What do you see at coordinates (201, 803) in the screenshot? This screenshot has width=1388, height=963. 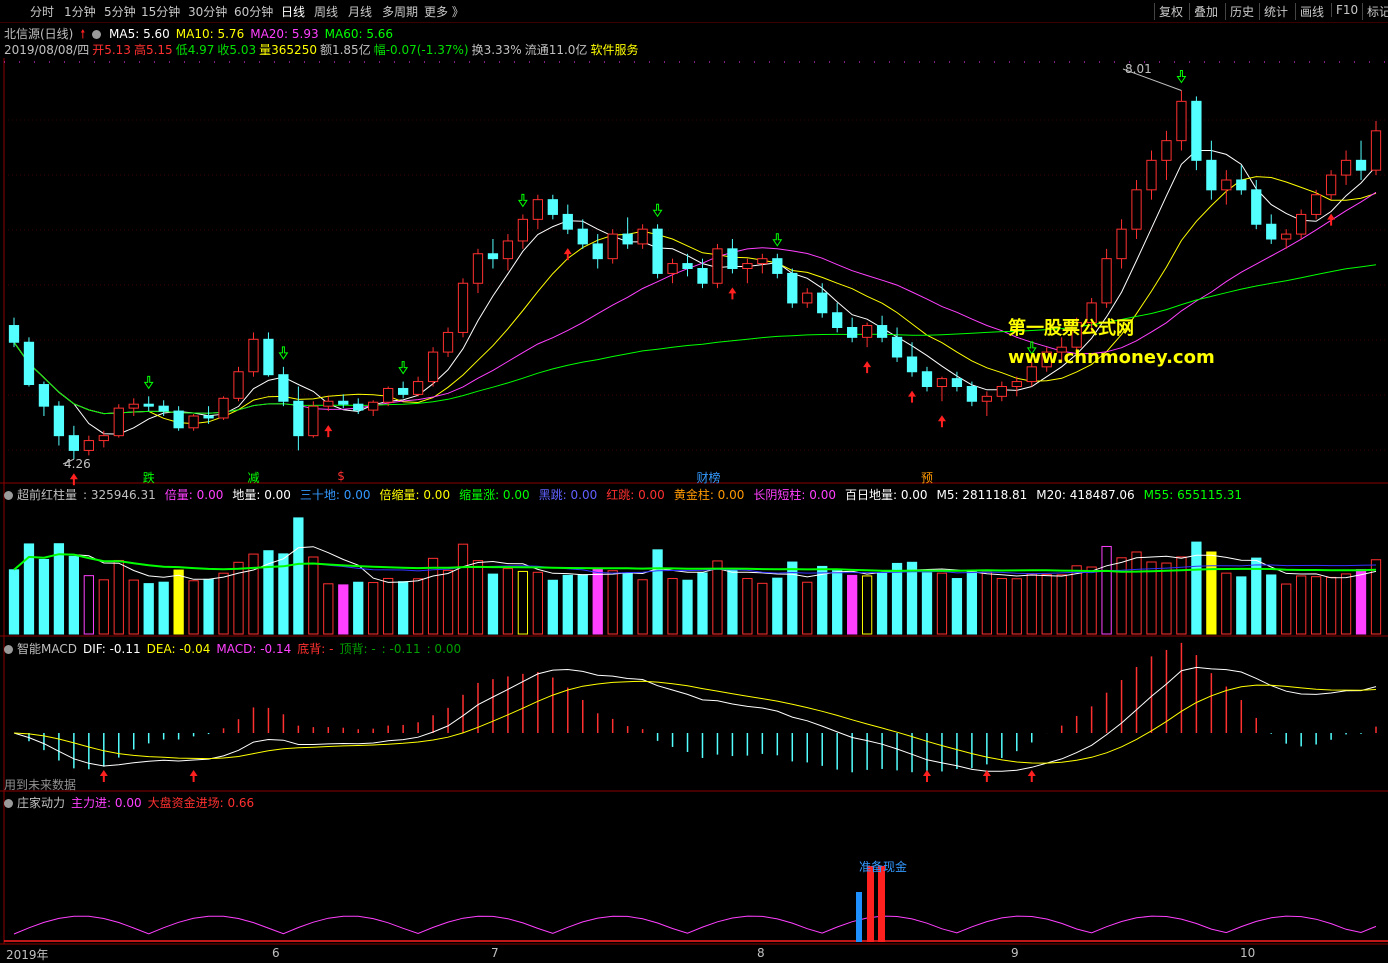 I see `header-value-1: 大盘资金进场: 0.66` at bounding box center [201, 803].